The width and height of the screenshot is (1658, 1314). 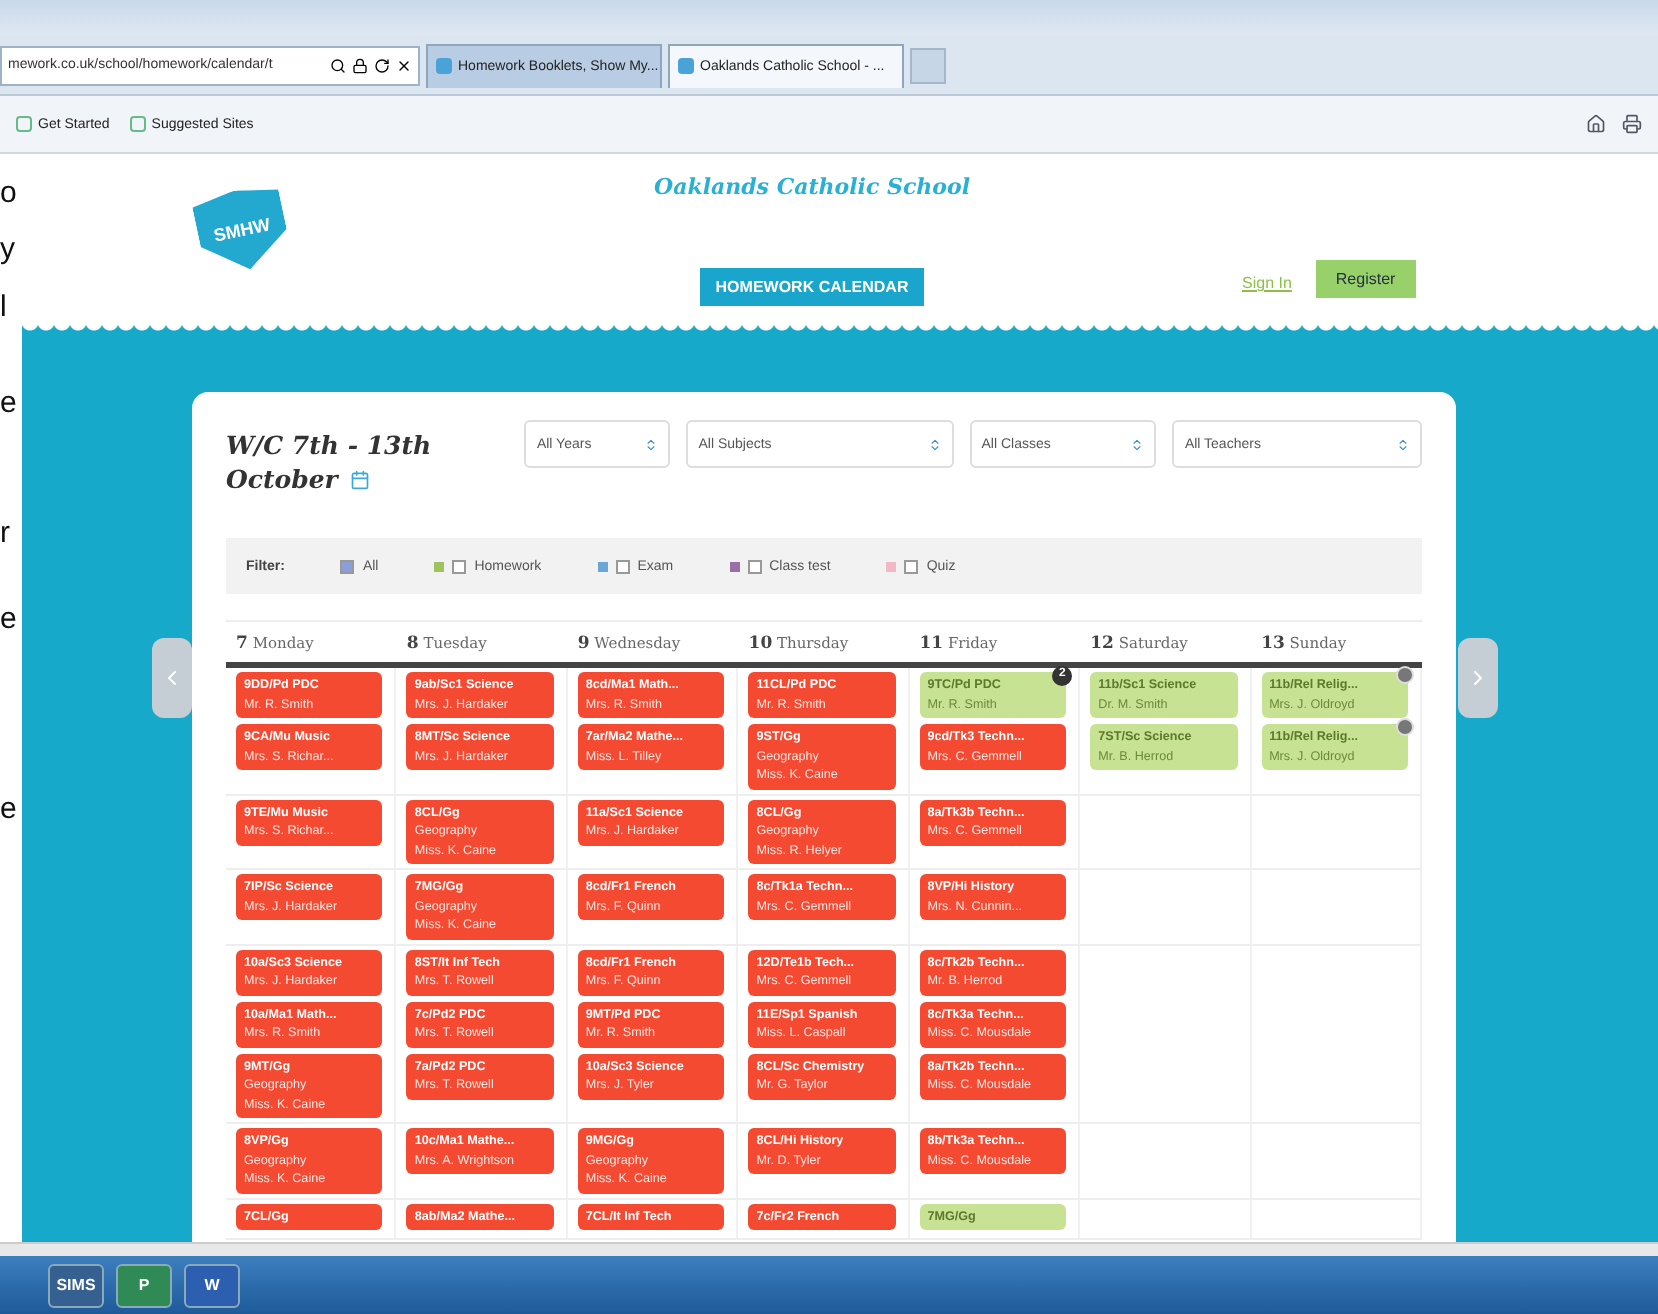 I want to click on document-letter: r, so click(x=6, y=534).